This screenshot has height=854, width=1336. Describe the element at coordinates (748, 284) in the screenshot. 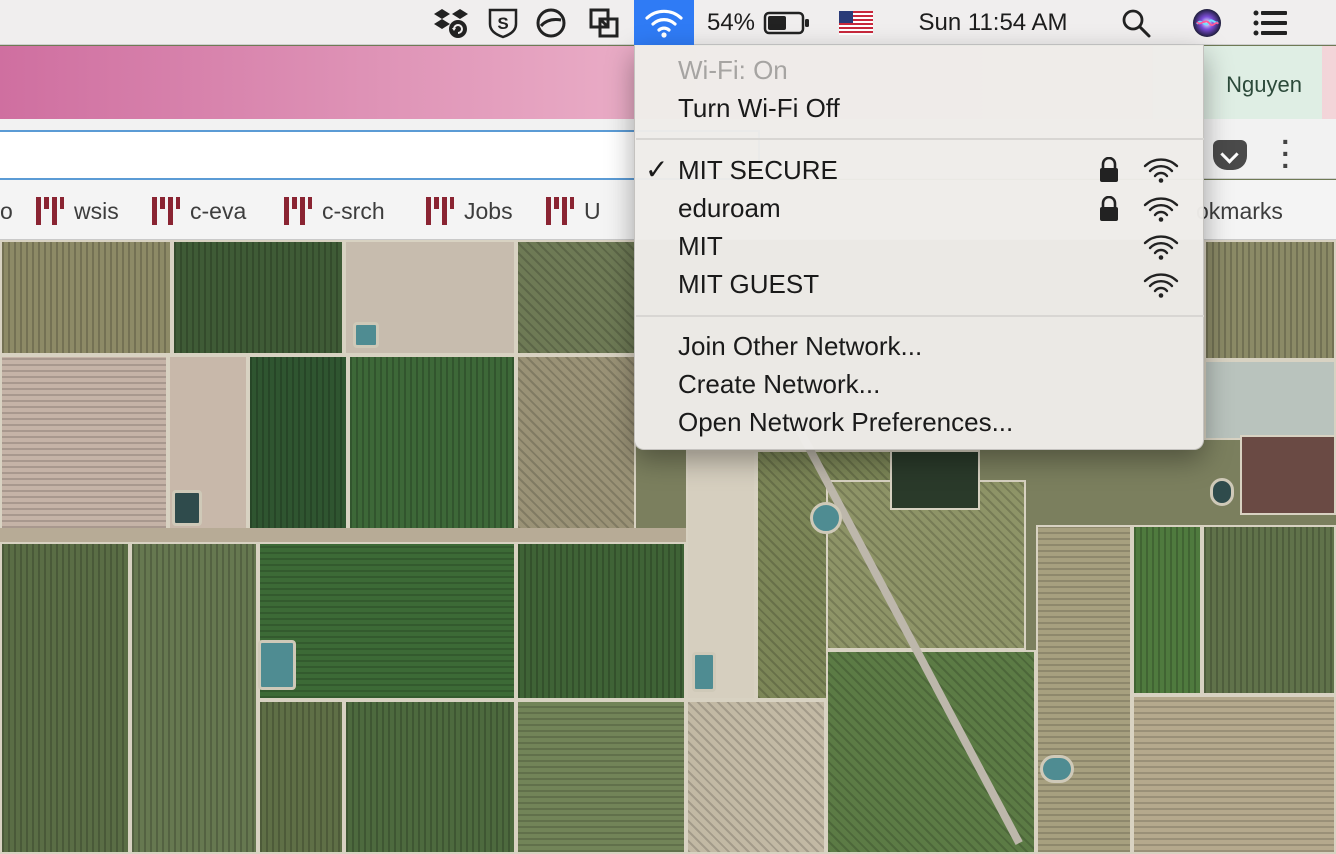

I see `network-item-mit-guest: MIT GUEST` at that location.